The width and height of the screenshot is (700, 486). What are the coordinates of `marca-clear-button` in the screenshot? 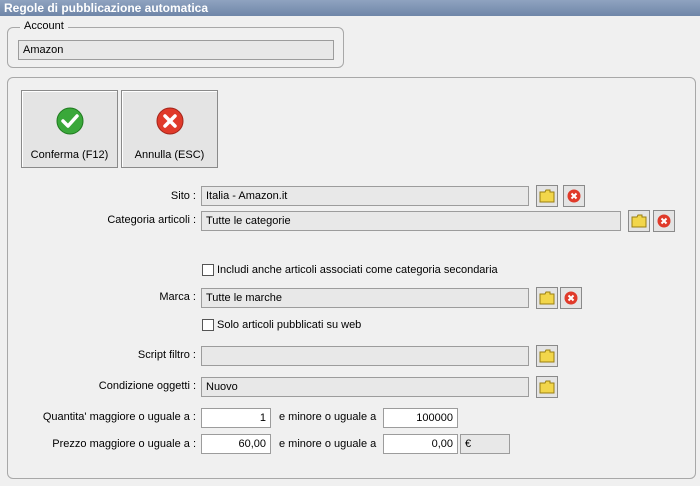 It's located at (571, 298).